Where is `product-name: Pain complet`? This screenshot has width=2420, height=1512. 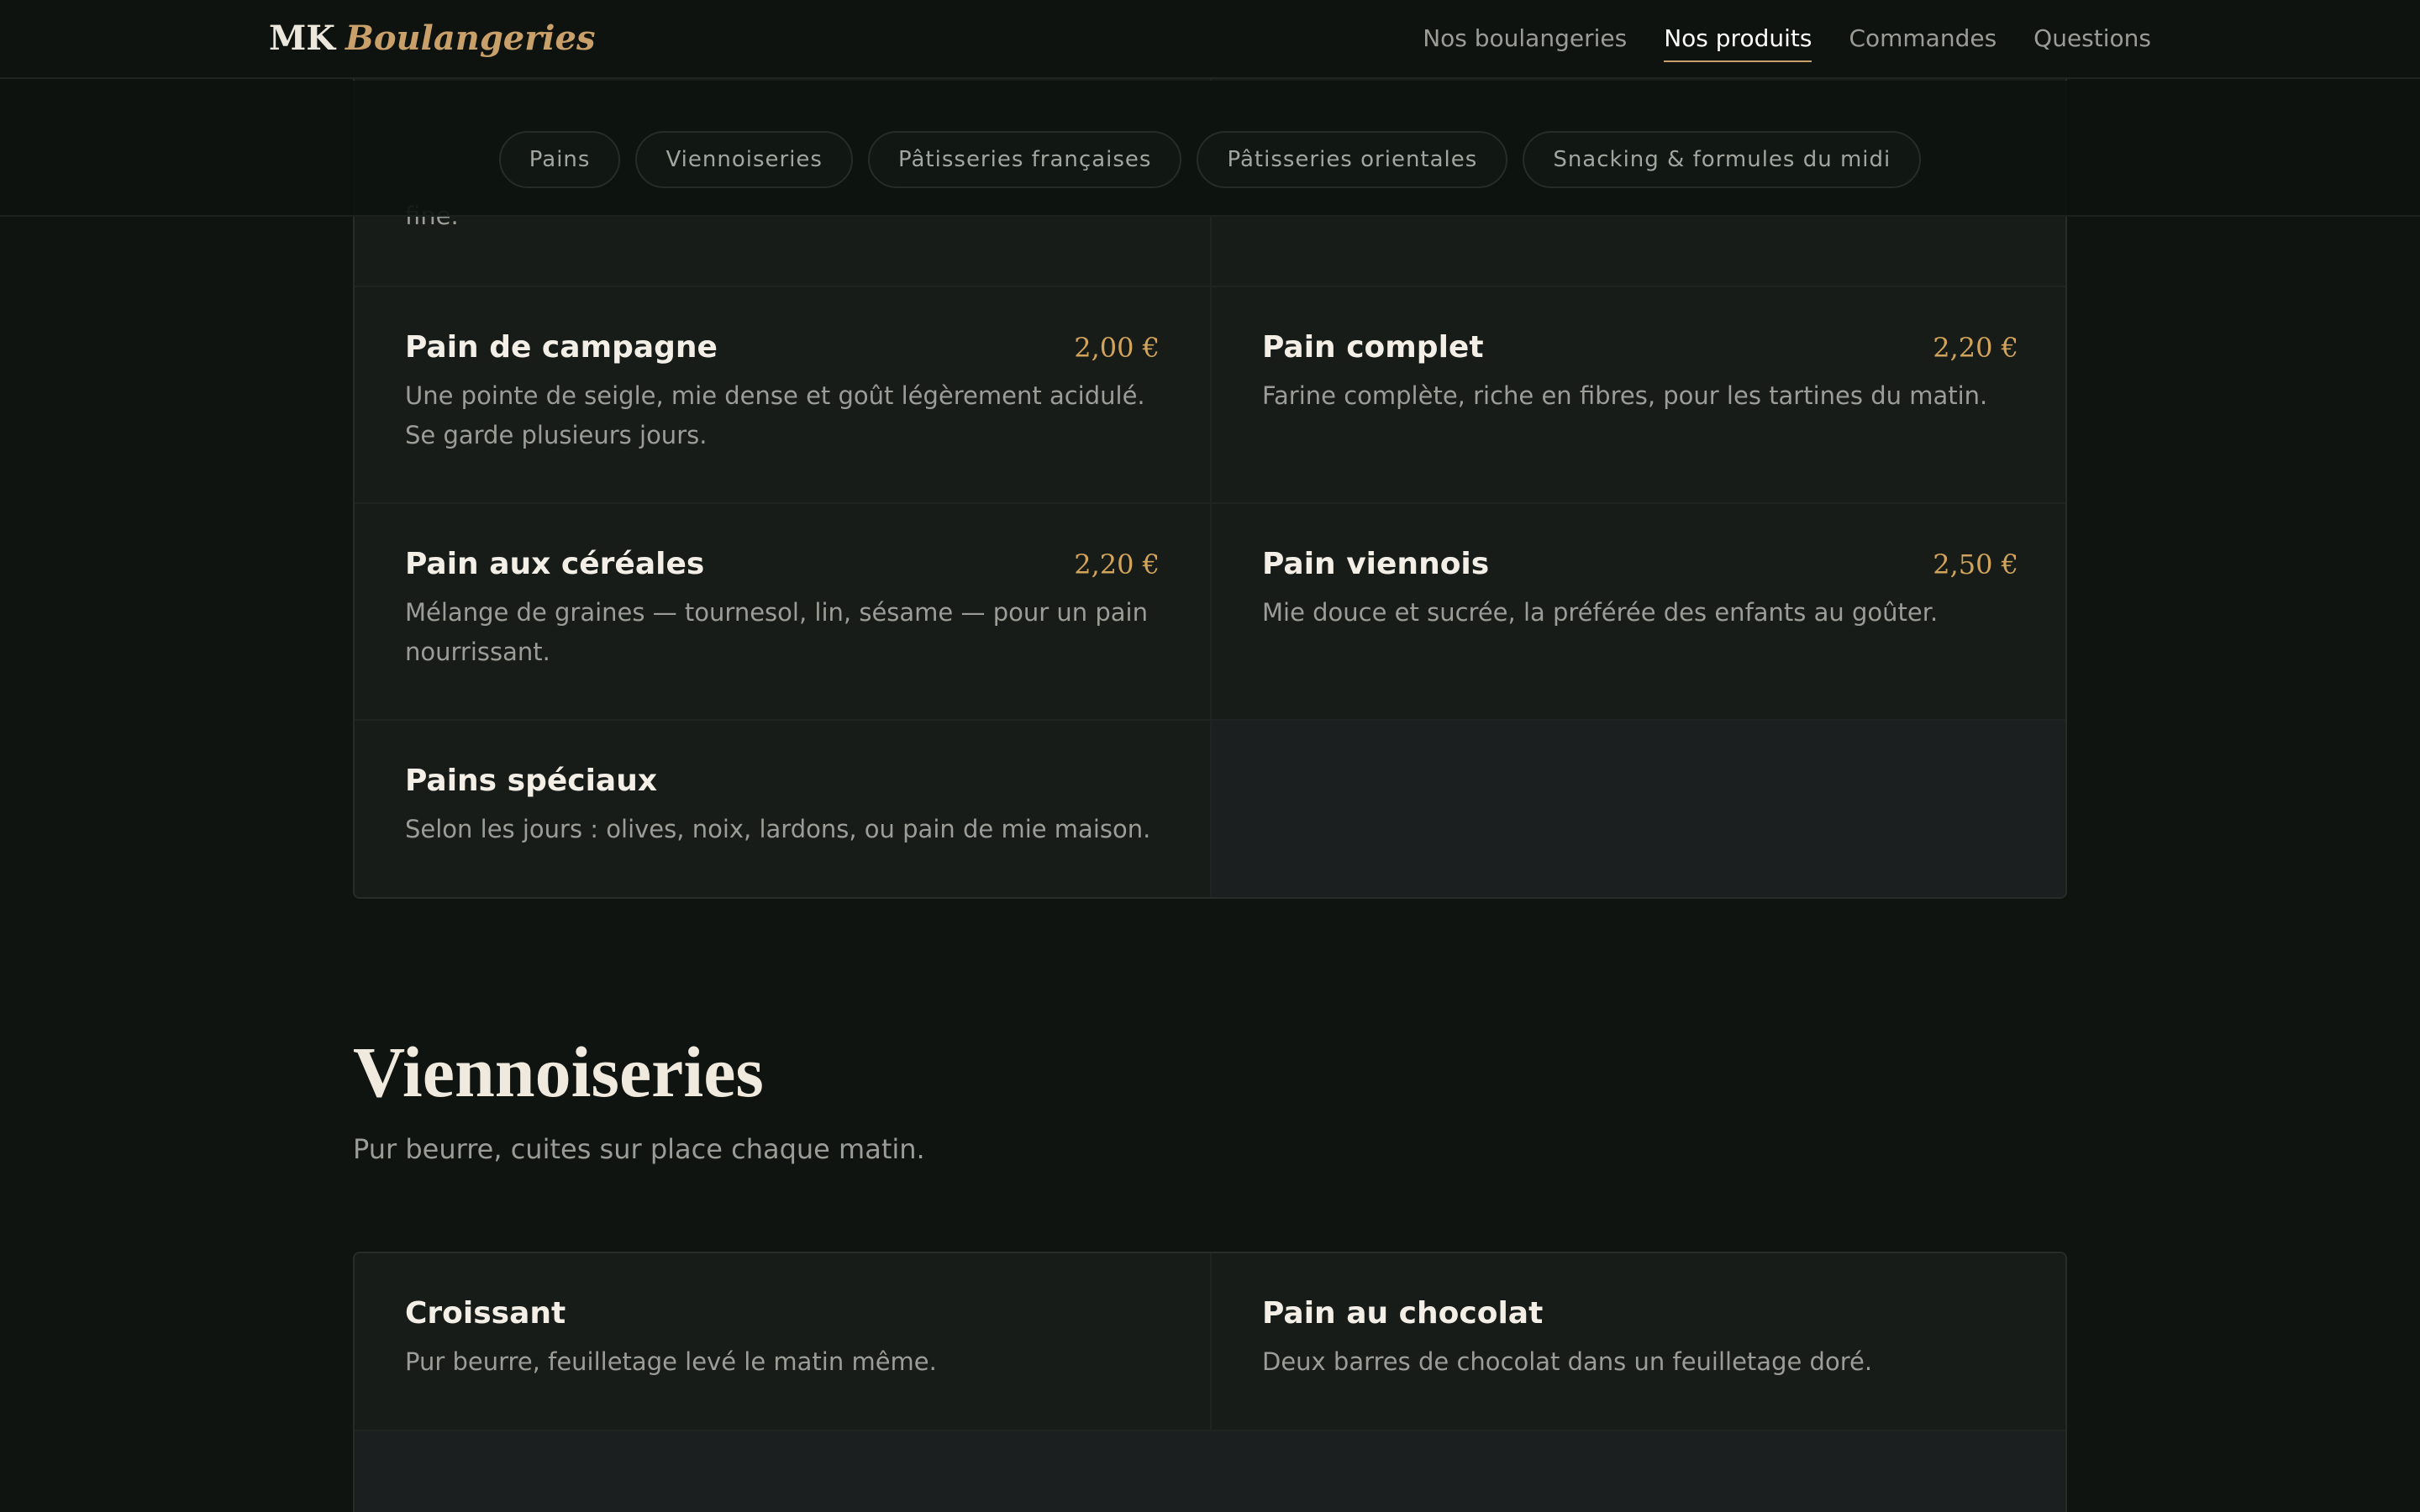 product-name: Pain complet is located at coordinates (1373, 347).